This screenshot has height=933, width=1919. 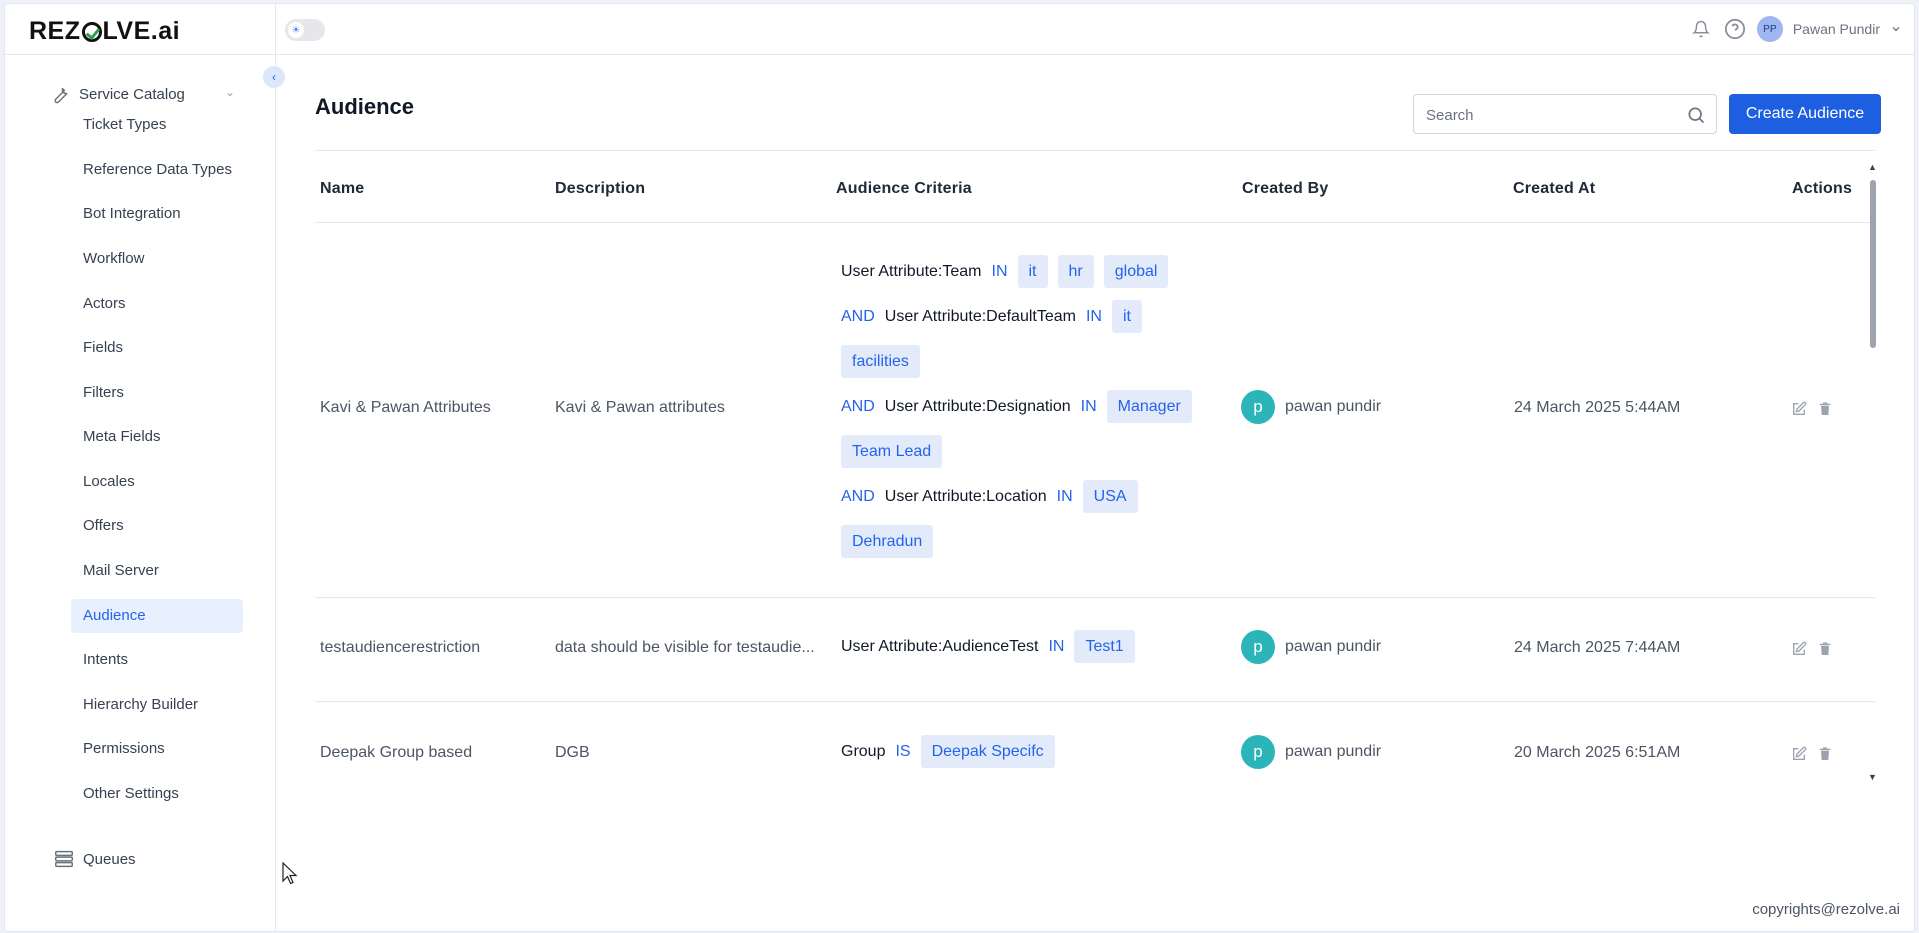 What do you see at coordinates (157, 437) in the screenshot?
I see `sidebar-item-meta-fields: Meta Fields` at bounding box center [157, 437].